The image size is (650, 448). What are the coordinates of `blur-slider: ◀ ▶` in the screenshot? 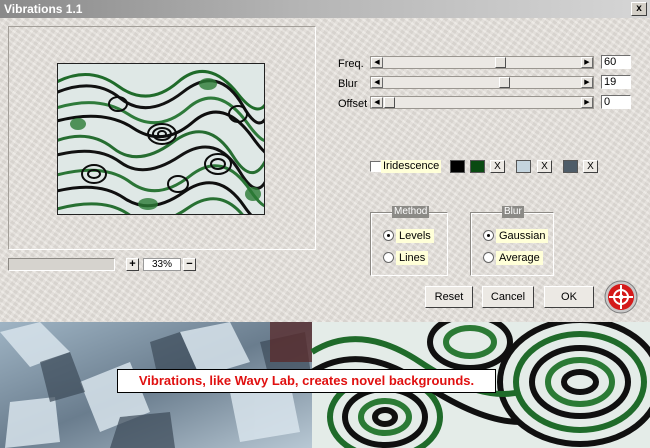 It's located at (482, 82).